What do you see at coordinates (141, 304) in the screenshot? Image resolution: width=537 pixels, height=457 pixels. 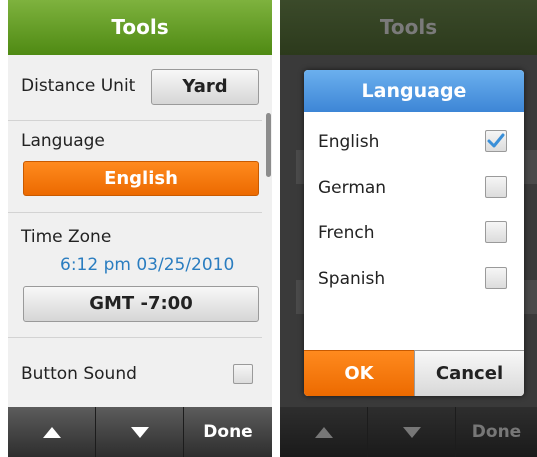 I see `time-zone-button: GMT -7:00` at bounding box center [141, 304].